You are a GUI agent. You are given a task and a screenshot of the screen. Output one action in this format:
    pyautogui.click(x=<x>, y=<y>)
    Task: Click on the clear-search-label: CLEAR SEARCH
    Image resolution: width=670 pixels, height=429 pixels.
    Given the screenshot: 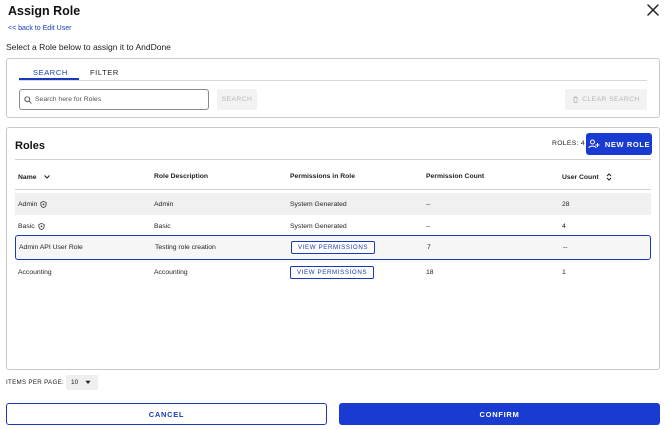 What is the action you would take?
    pyautogui.click(x=611, y=99)
    